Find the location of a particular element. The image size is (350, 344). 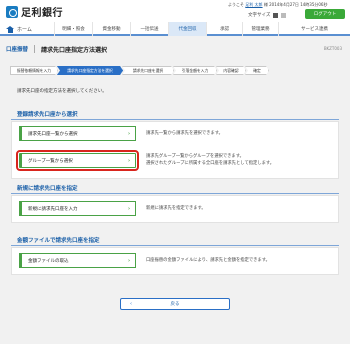

user-prefix: ようこそ is located at coordinates (236, 4).